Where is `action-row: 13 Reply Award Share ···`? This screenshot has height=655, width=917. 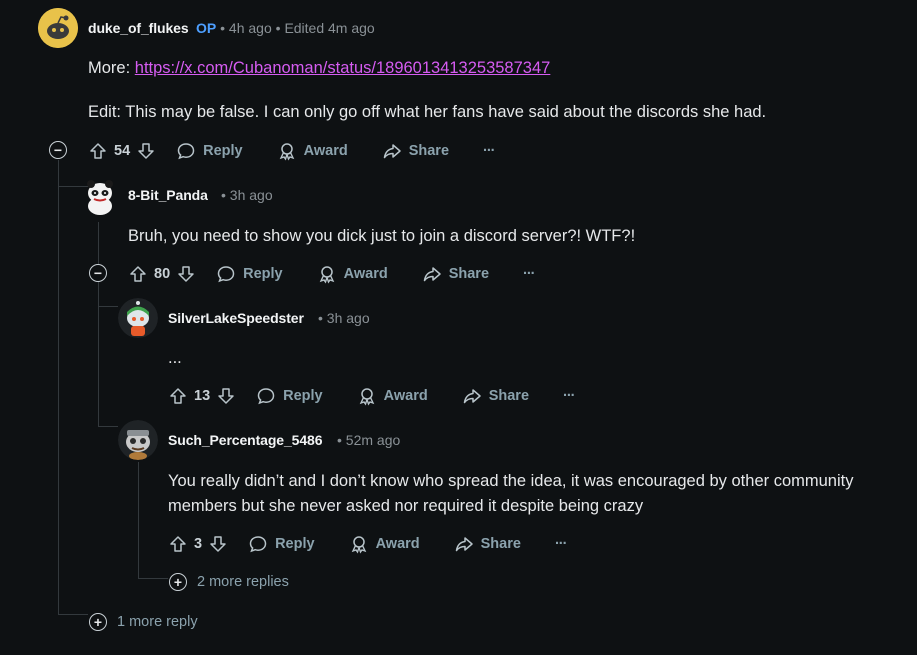
action-row: 13 Reply Award Share ··· is located at coordinates (371, 396).